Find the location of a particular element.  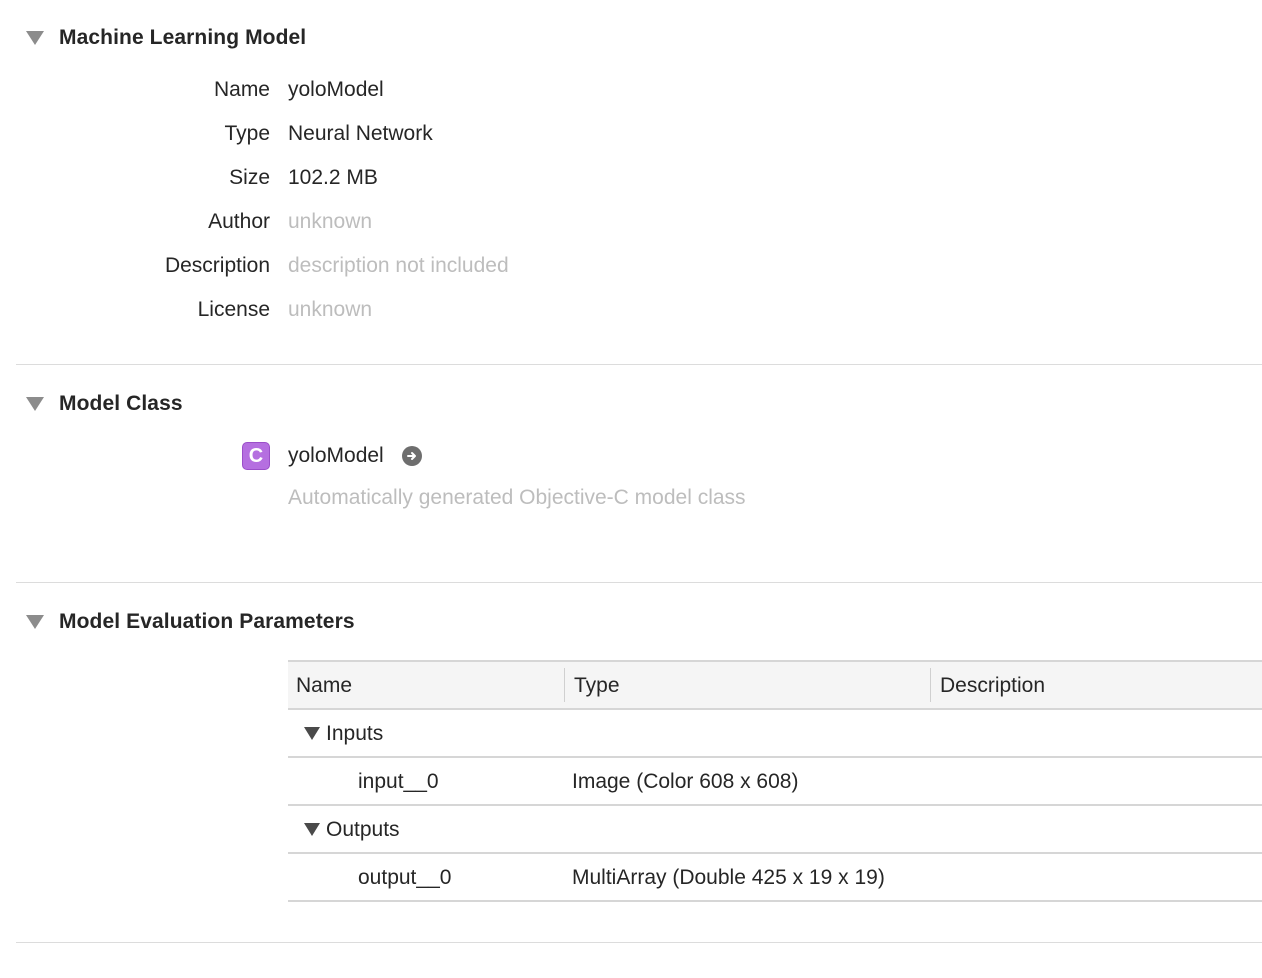

property-value: 102.2 MB is located at coordinates (333, 177).